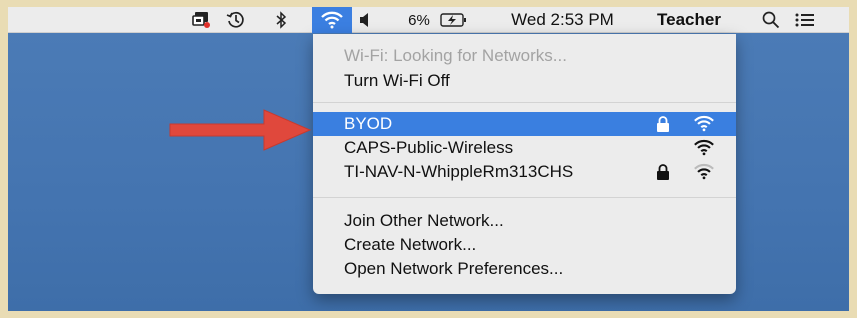  Describe the element at coordinates (562, 20) in the screenshot. I see `clock: Wed 2:53 PM` at that location.